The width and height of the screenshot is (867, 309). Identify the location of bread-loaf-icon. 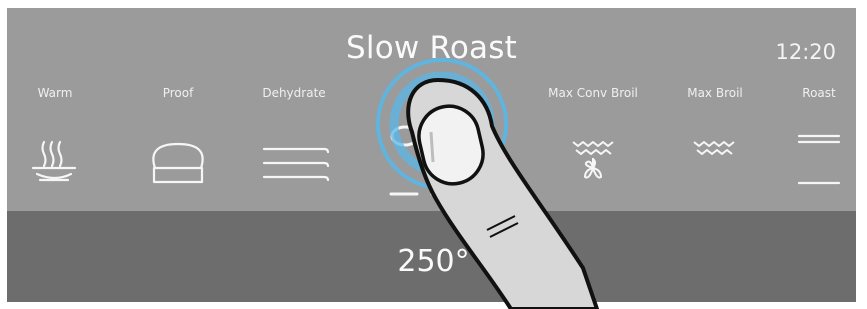
(178, 163).